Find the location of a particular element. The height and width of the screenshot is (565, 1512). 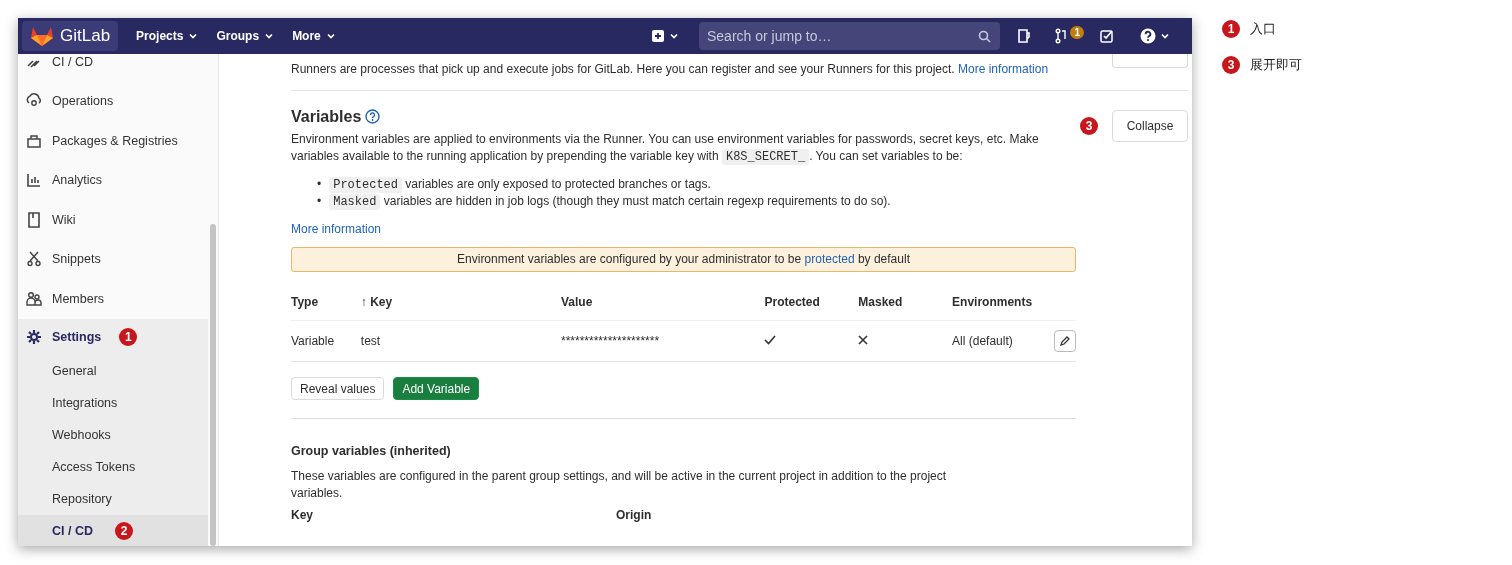

sidebar-item: Members is located at coordinates (113, 299).